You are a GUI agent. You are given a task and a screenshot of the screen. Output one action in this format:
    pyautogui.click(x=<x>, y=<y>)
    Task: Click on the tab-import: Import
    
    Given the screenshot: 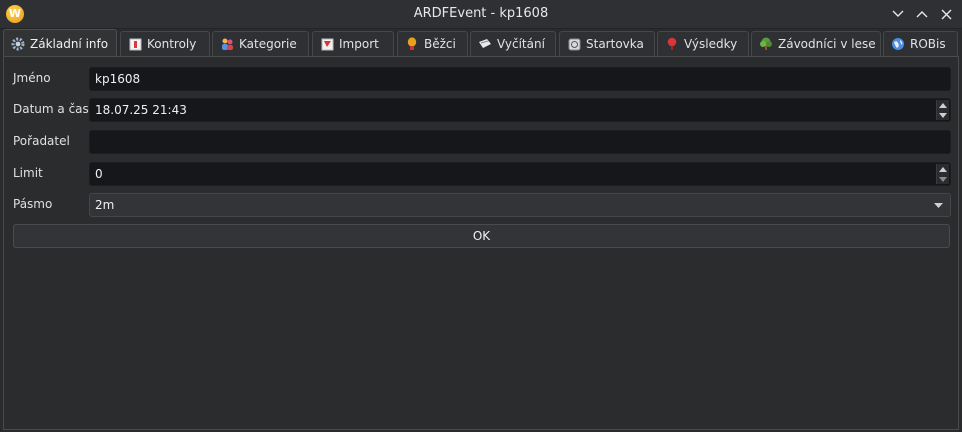 What is the action you would take?
    pyautogui.click(x=353, y=43)
    